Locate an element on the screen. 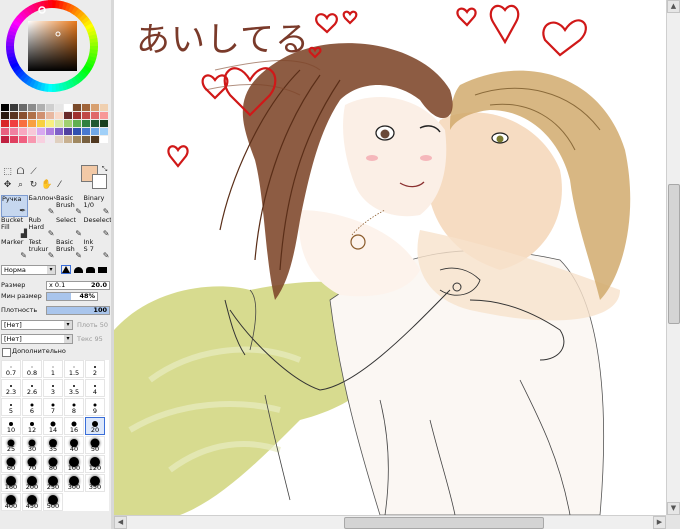  tip-shape-dome-icon is located at coordinates (90, 270).